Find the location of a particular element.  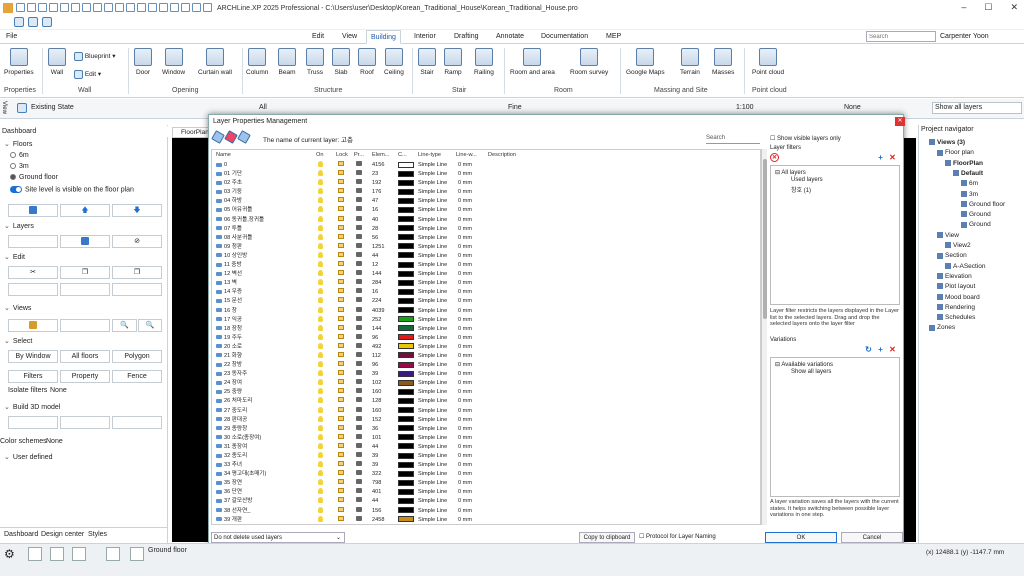

views-section: ⌄ Views is located at coordinates (17, 308).